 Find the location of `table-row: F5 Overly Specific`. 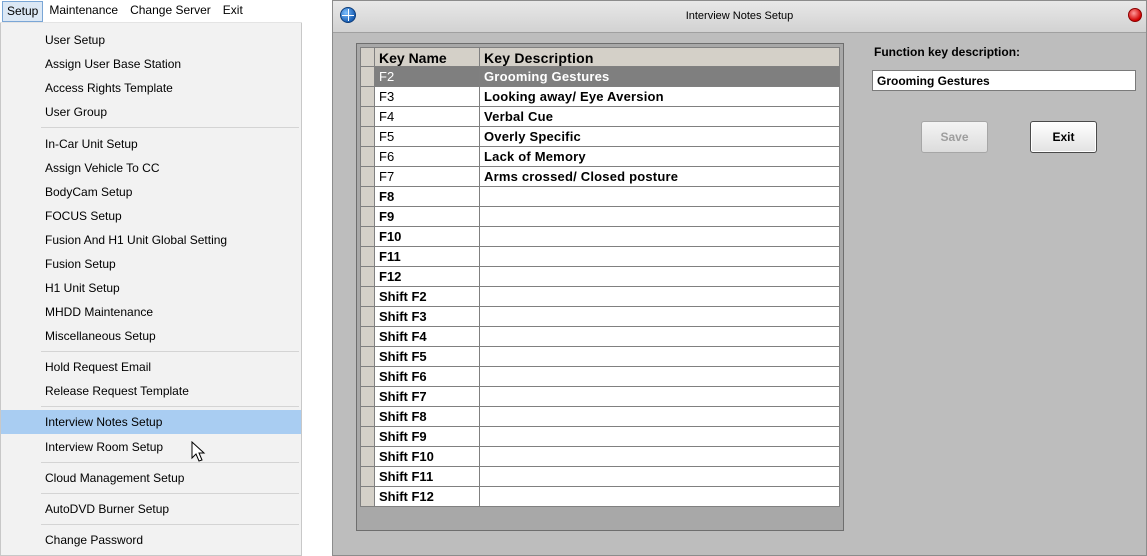

table-row: F5 Overly Specific is located at coordinates (600, 137).